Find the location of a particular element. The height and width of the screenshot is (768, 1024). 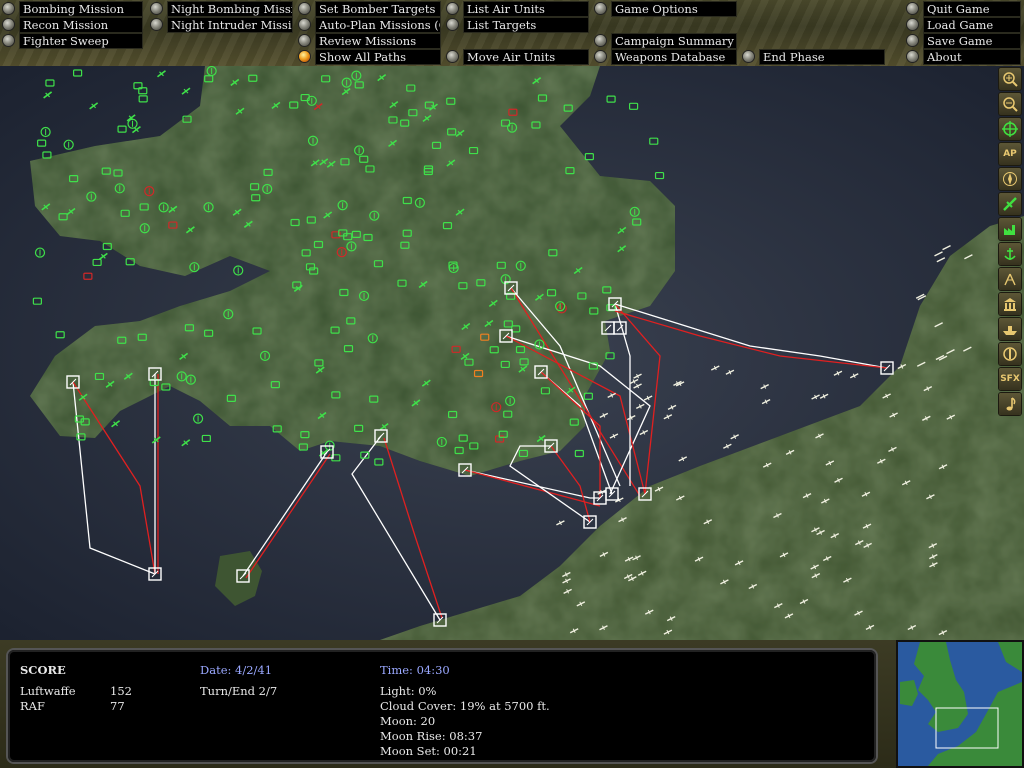

bank-icon is located at coordinates (1010, 304).